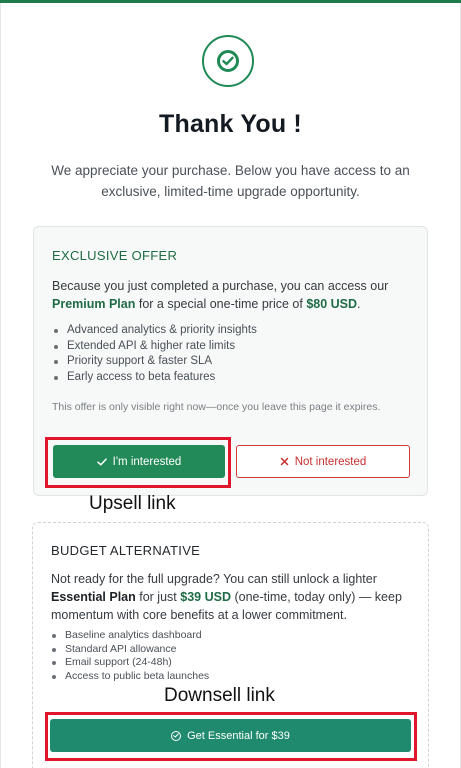 The width and height of the screenshot is (461, 768). Describe the element at coordinates (129, 636) in the screenshot. I see `list-item: Baseline analytics dashboard` at that location.